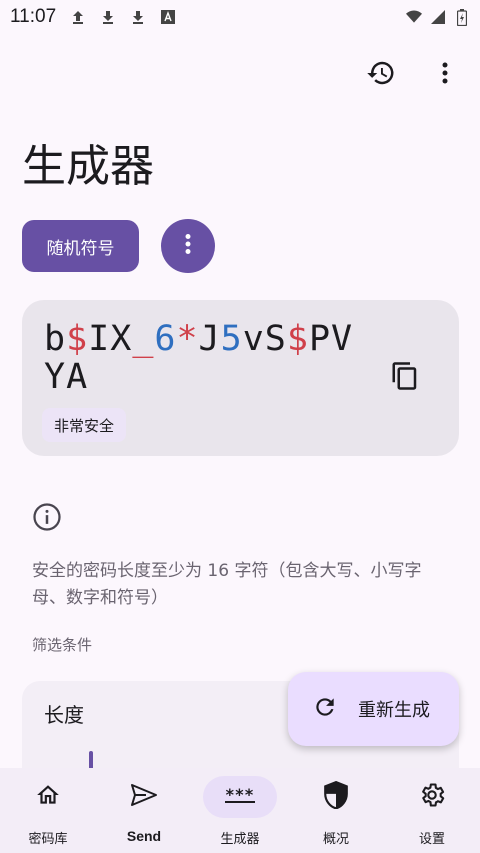 This screenshot has width=480, height=853. I want to click on password-char-group: IX, so click(110, 339).